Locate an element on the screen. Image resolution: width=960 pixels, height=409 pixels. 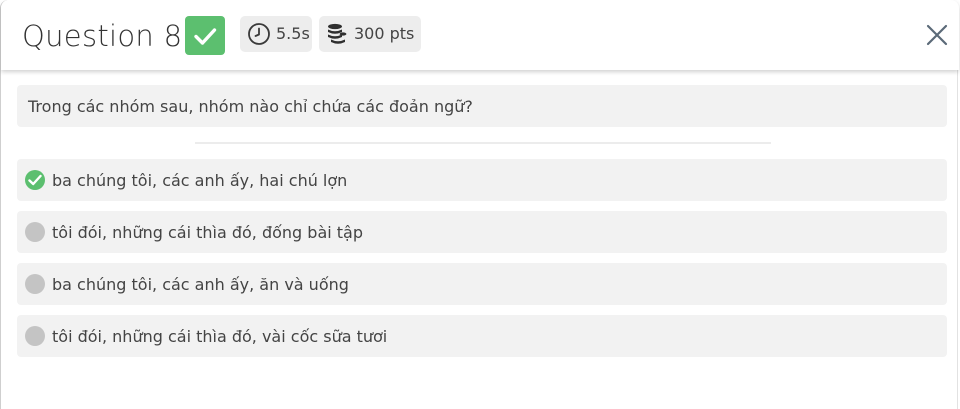
question-title: Question 8 is located at coordinates (102, 36).